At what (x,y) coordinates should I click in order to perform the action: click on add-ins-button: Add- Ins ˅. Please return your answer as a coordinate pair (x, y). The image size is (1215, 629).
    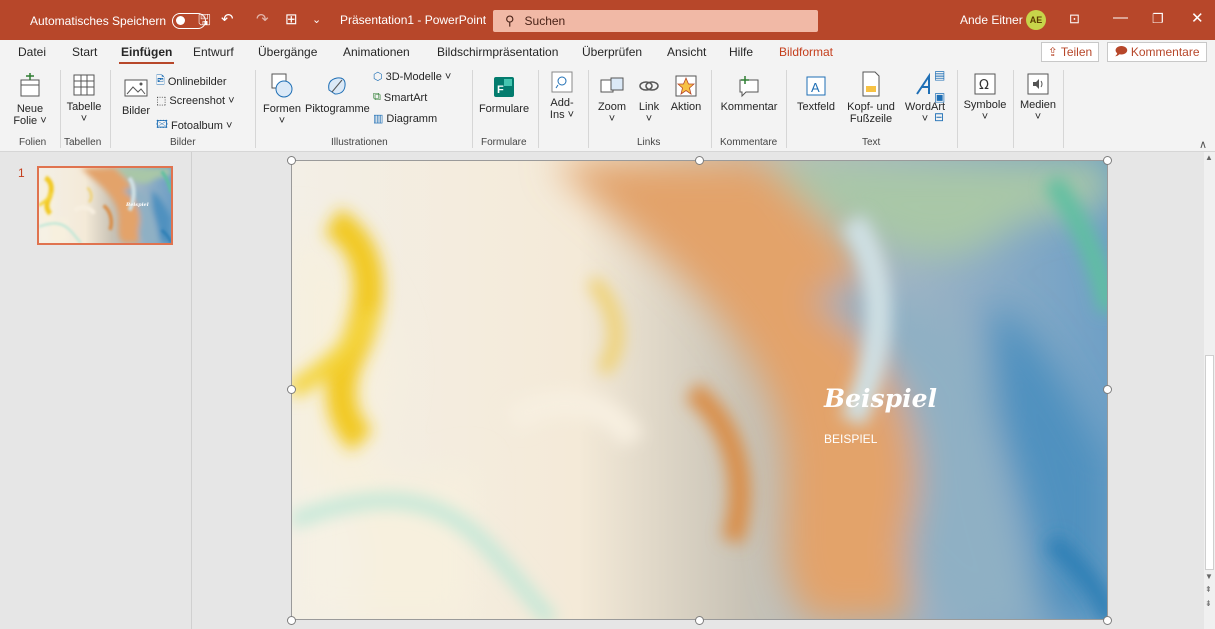
    Looking at the image, I should click on (562, 95).